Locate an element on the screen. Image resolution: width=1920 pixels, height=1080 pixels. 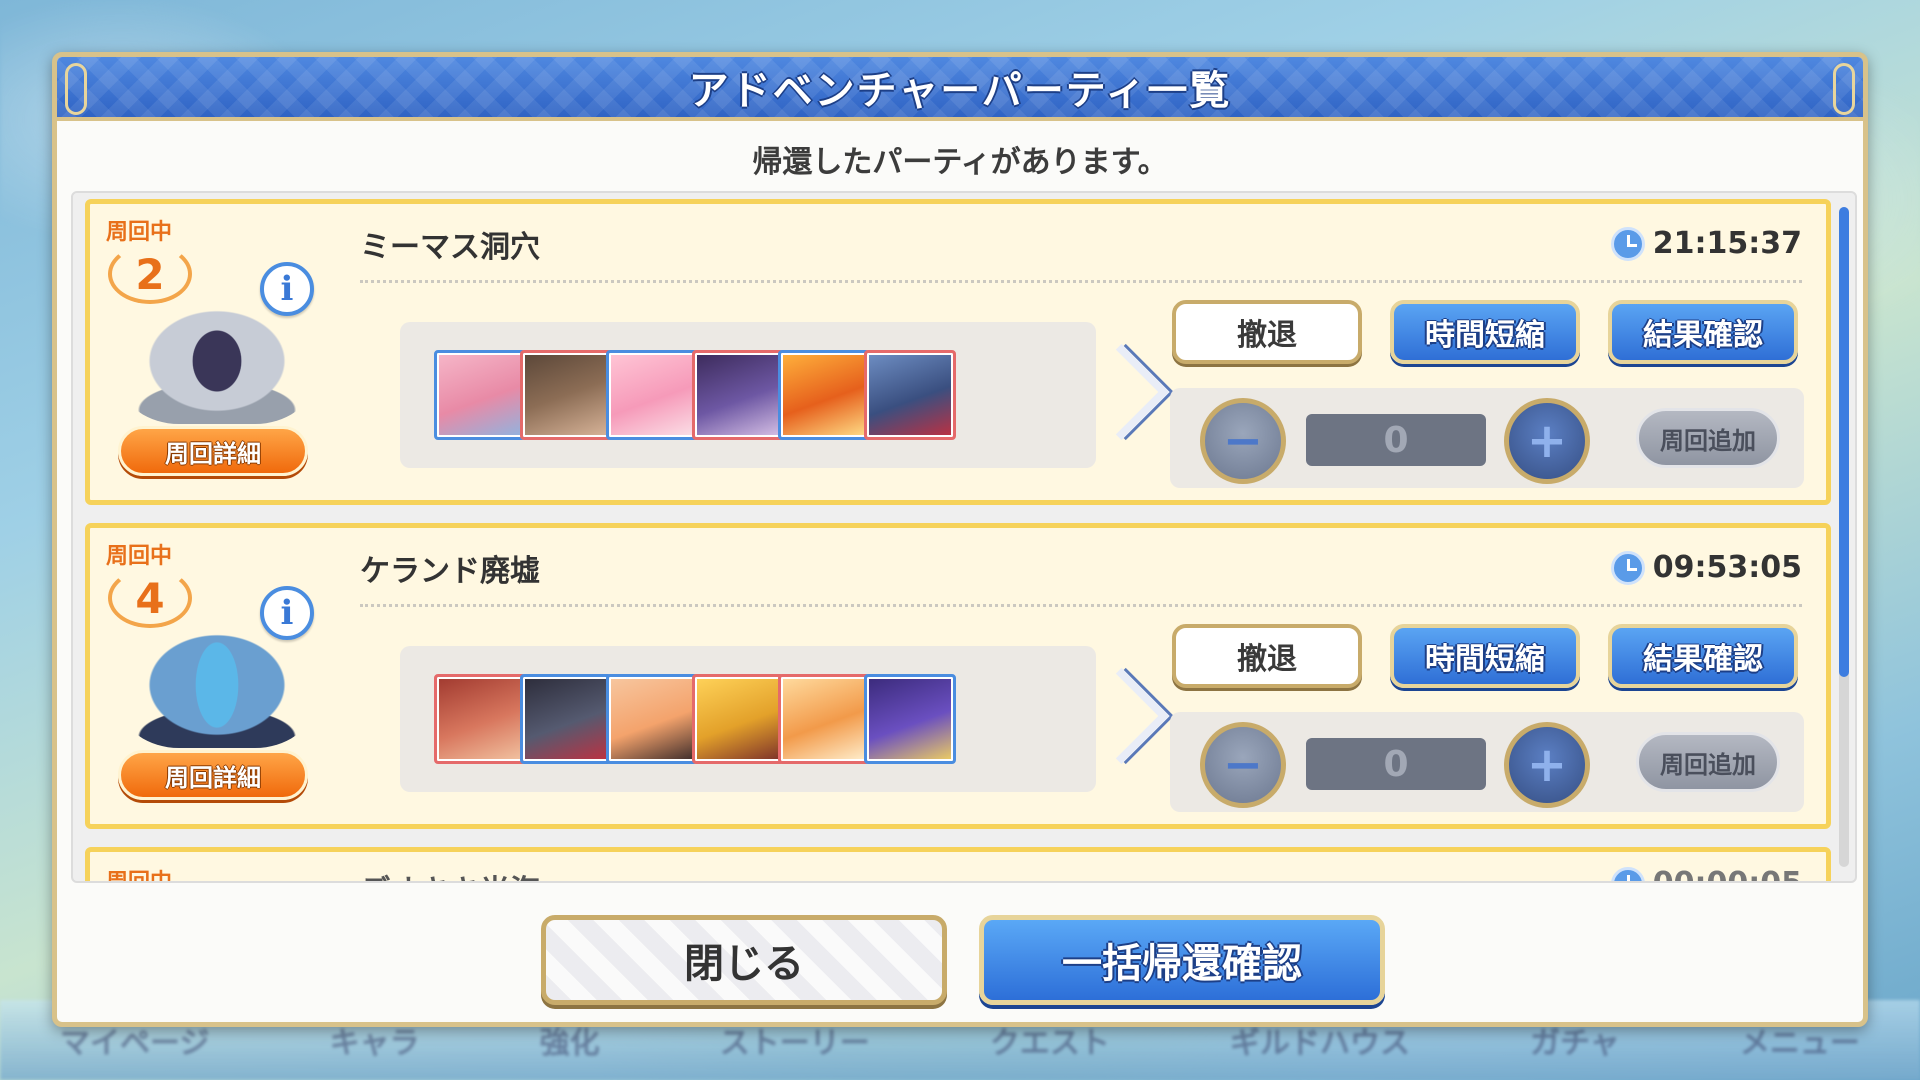
close-button: 閉じる is located at coordinates (744, 960).